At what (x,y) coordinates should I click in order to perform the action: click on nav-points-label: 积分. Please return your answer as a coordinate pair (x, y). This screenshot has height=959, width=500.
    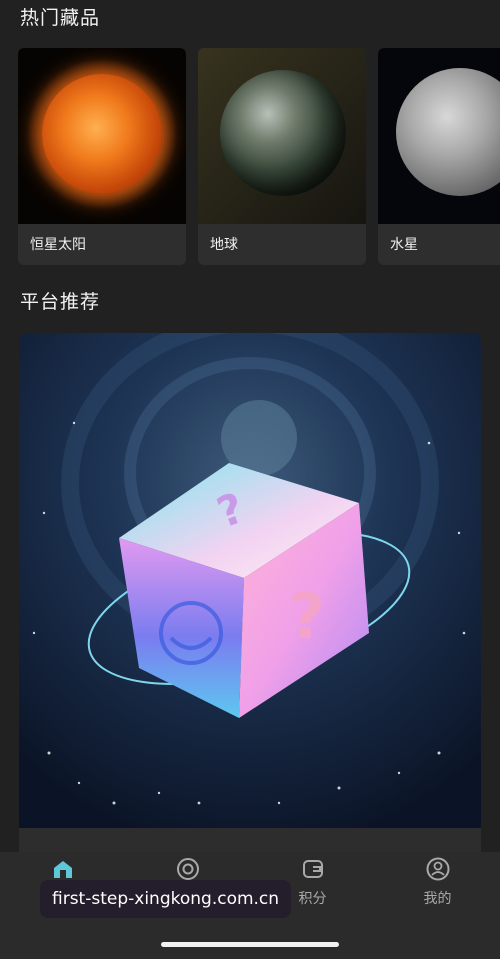
    Looking at the image, I should click on (312, 899).